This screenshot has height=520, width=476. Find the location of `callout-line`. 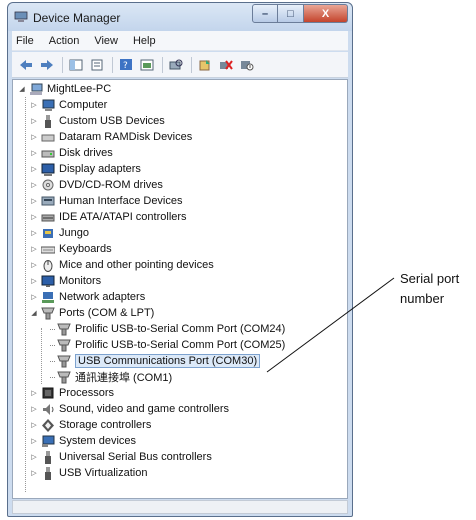

callout-line is located at coordinates (330, 325).